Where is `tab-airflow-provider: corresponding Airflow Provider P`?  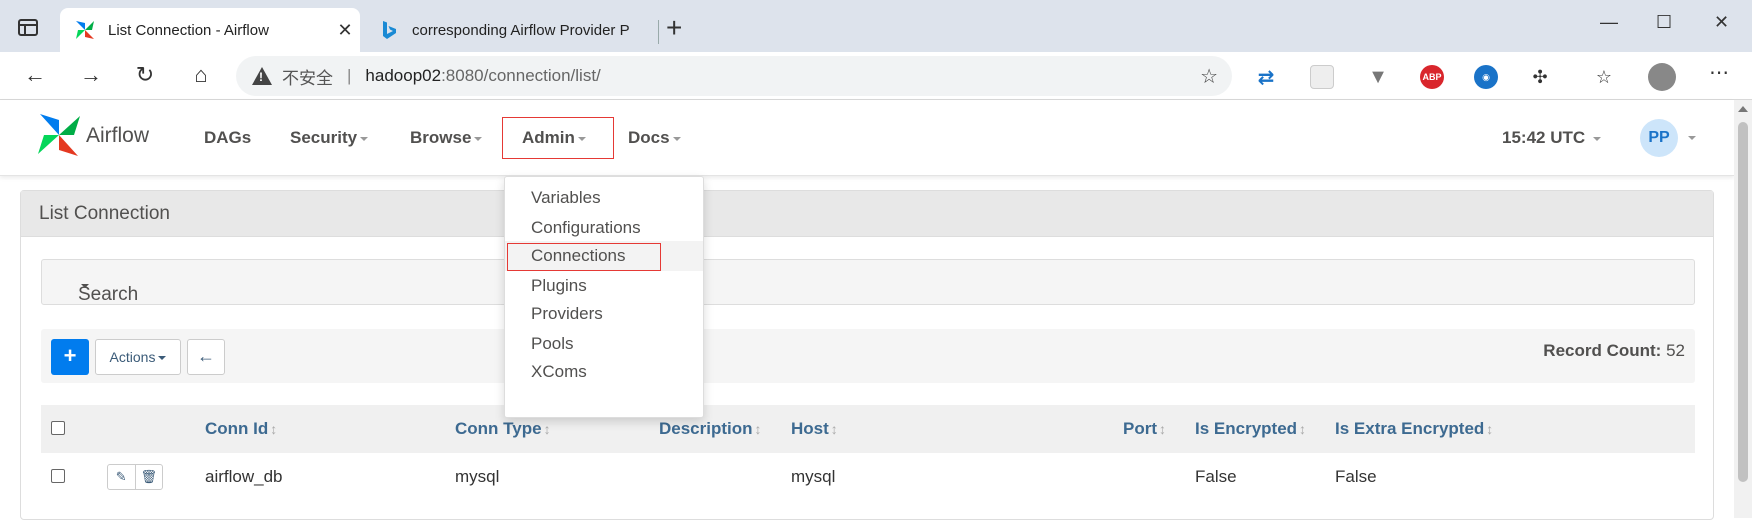 tab-airflow-provider: corresponding Airflow Provider P is located at coordinates (509, 30).